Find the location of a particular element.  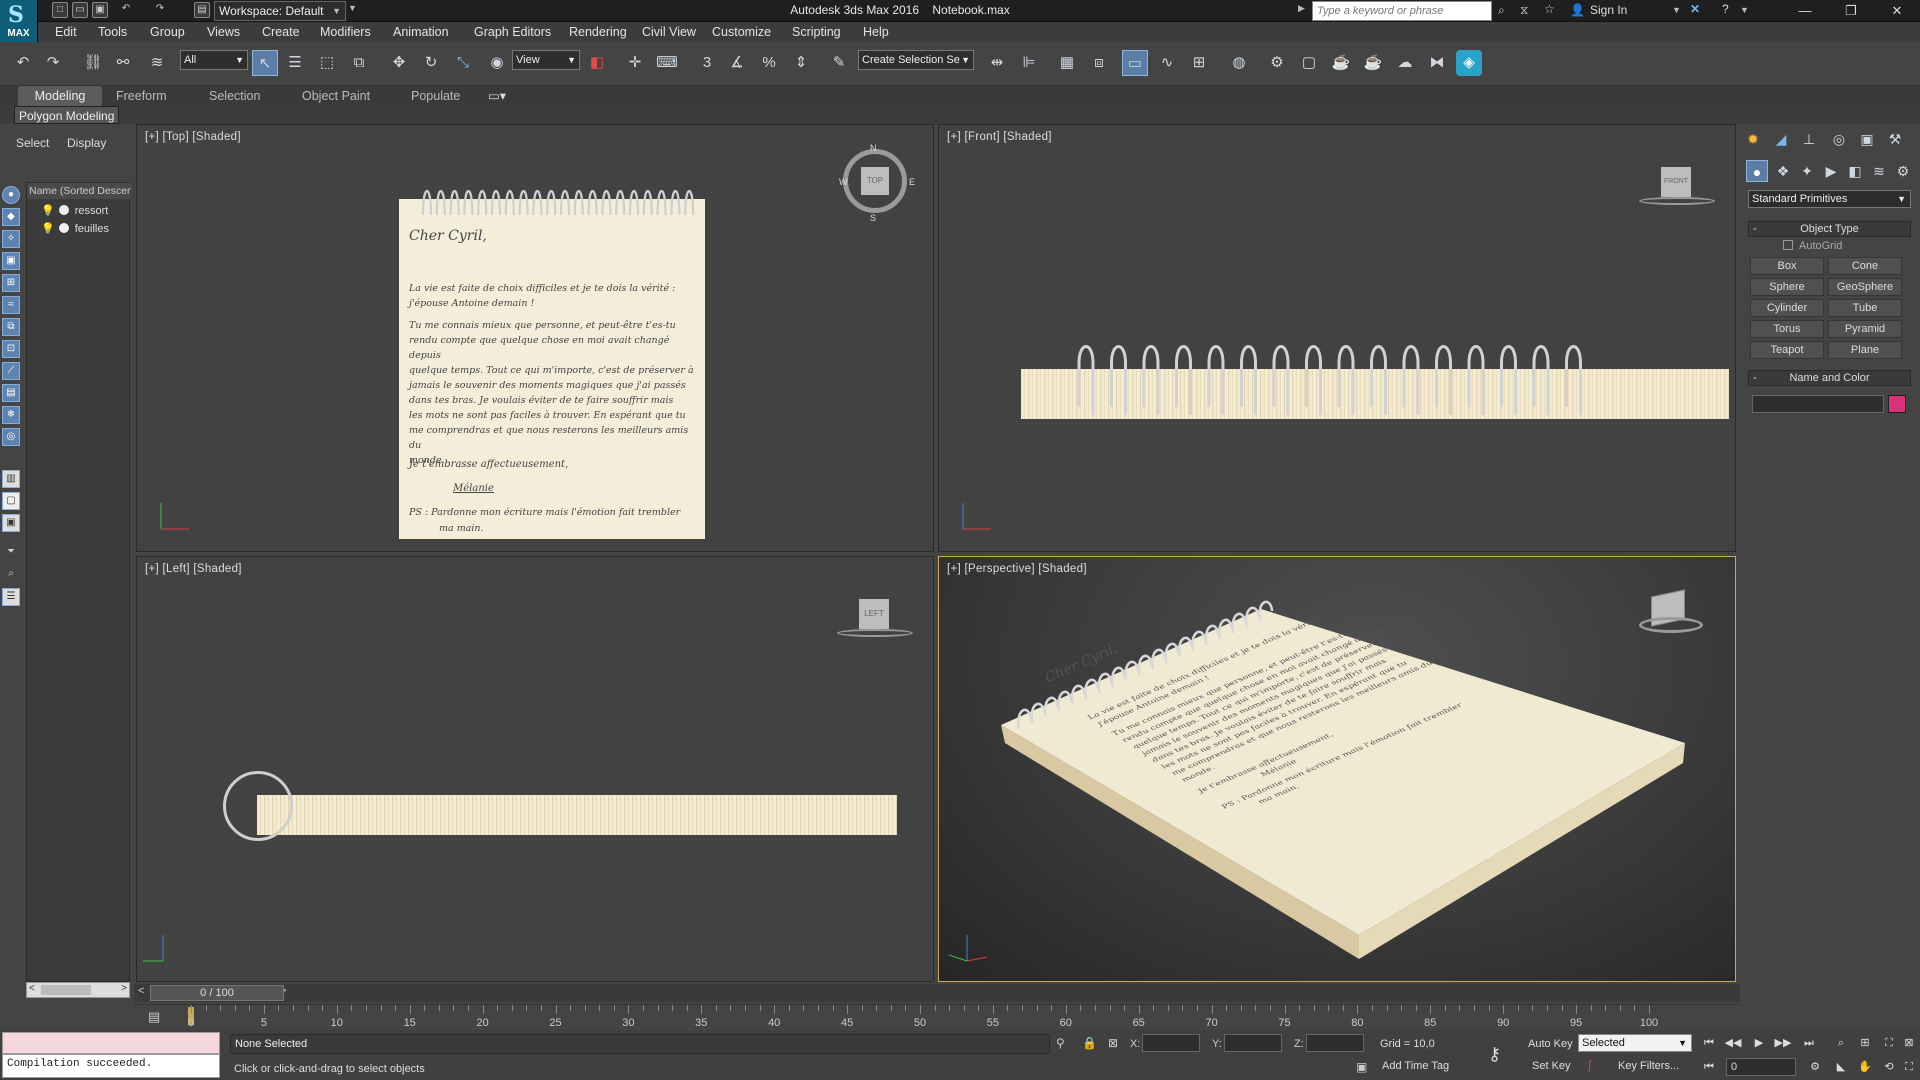

cameras-category-icon: ▶ is located at coordinates (1831, 171).